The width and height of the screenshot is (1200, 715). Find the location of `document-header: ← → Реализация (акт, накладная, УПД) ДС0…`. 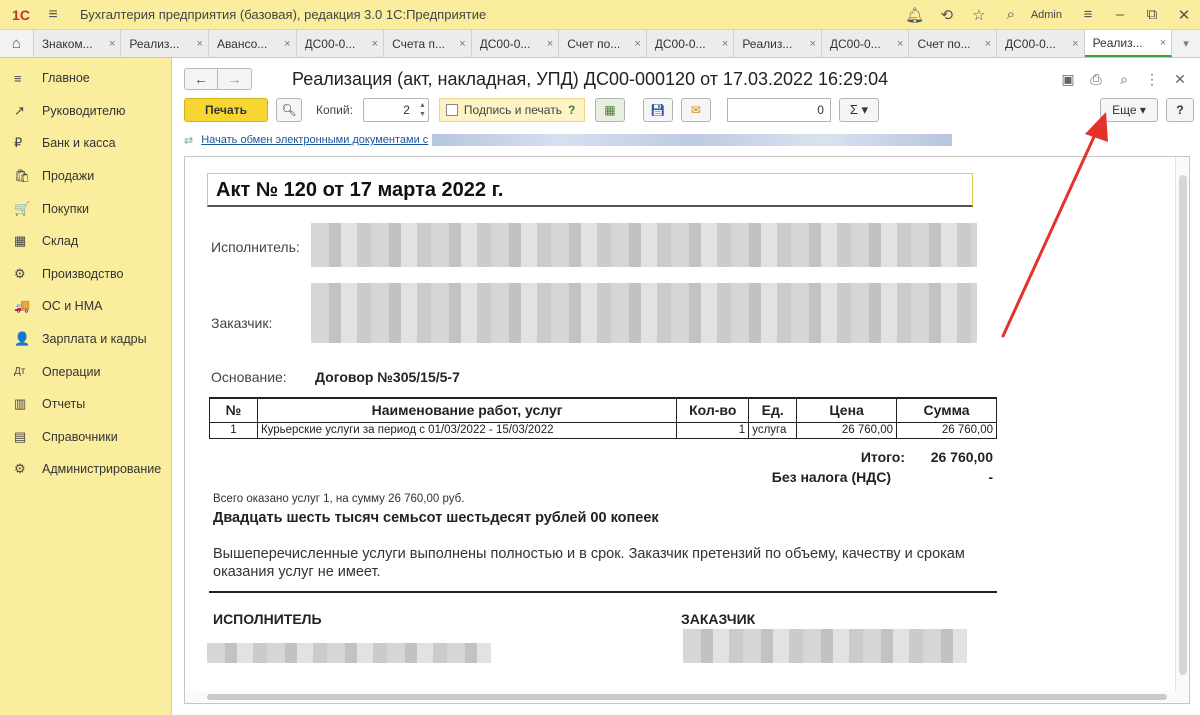

document-header: ← → Реализация (акт, накладная, УПД) ДС0… is located at coordinates (689, 79).